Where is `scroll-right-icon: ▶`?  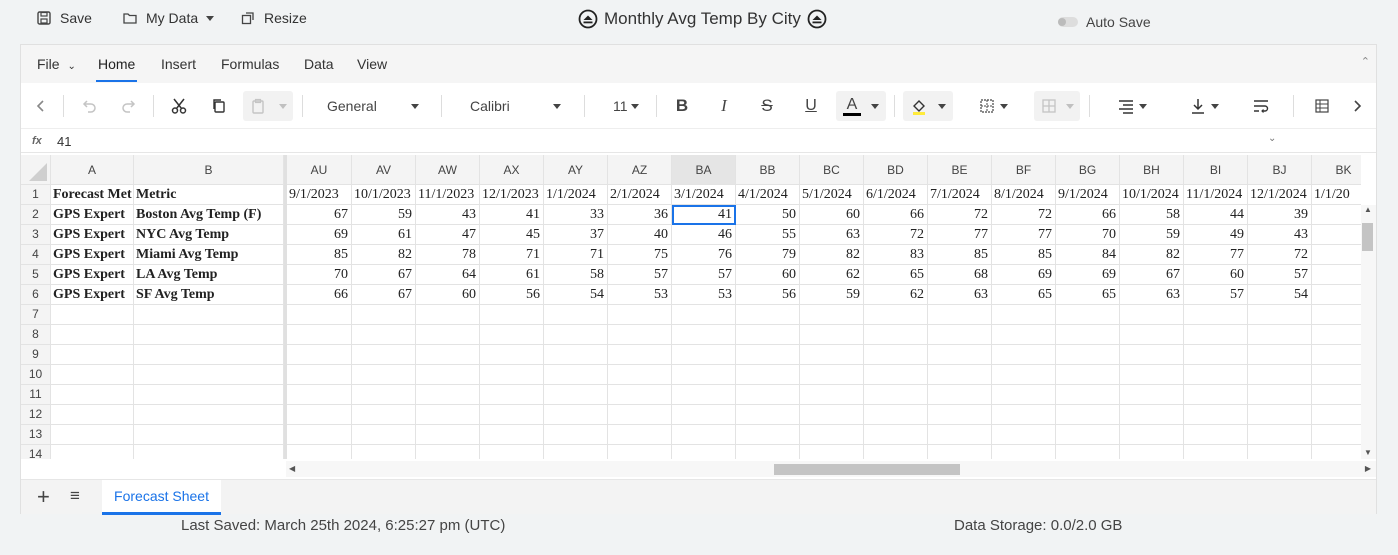
scroll-right-icon: ▶ is located at coordinates (1368, 468).